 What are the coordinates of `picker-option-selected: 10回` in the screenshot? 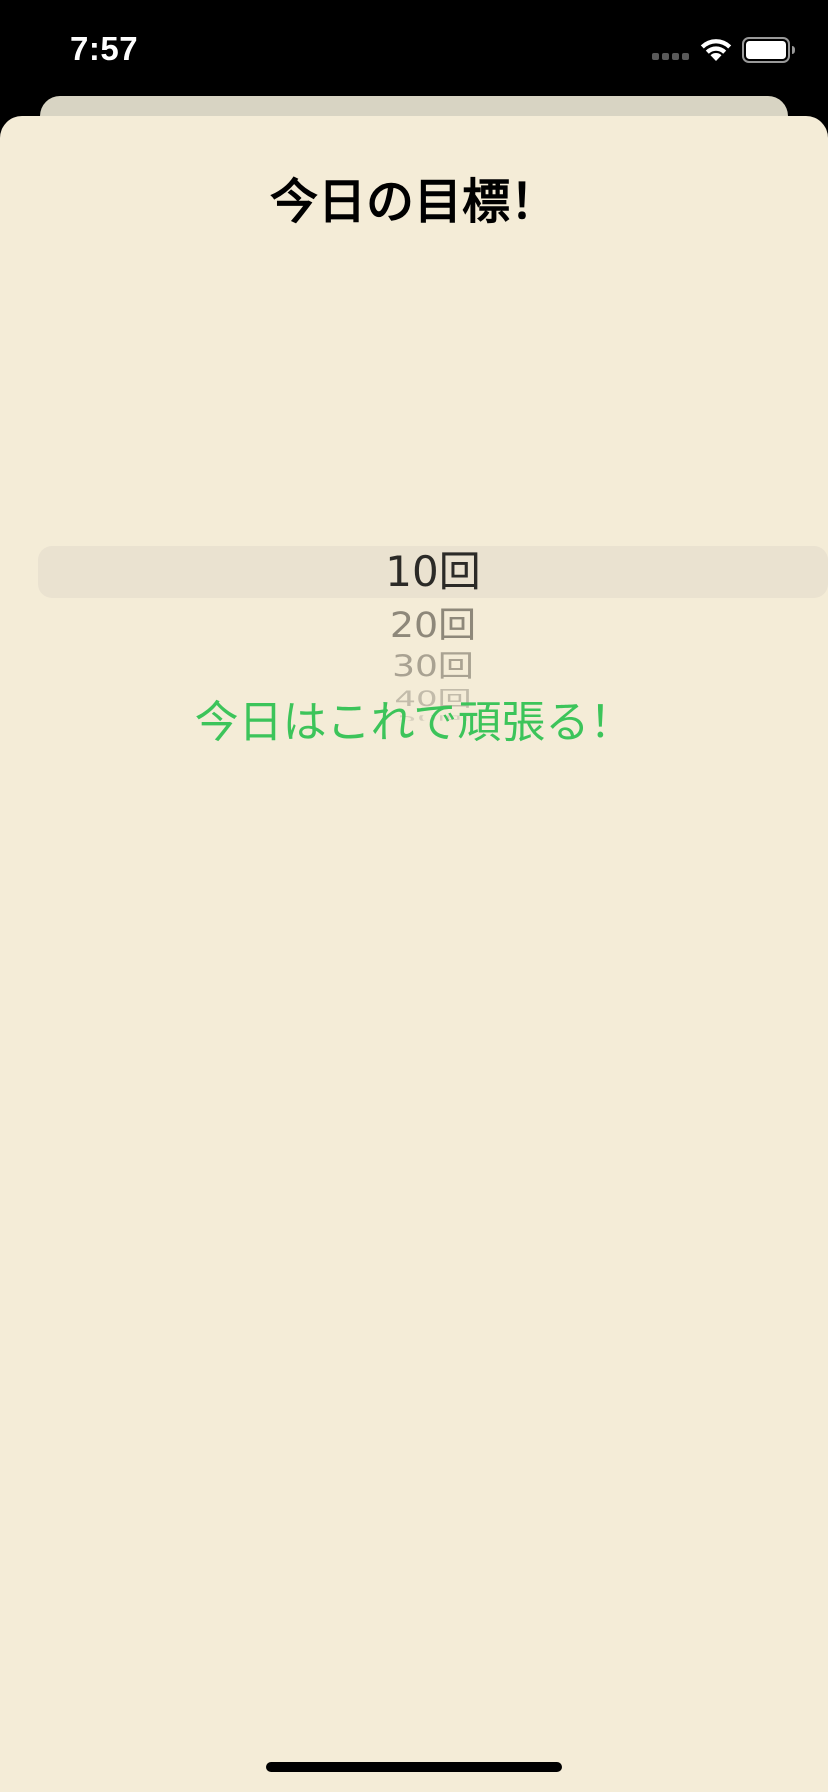 It's located at (433, 572).